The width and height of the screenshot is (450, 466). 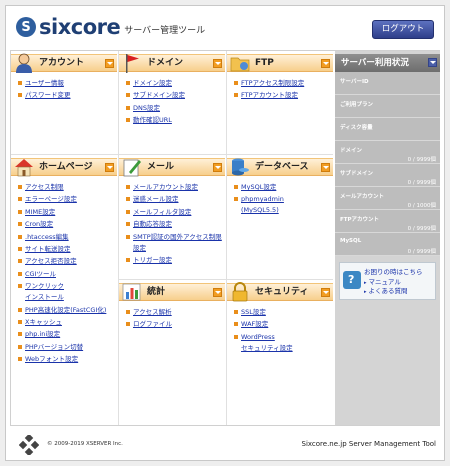 What do you see at coordinates (175, 120) in the screenshot?
I see `link-test-url: 動作確認URL` at bounding box center [175, 120].